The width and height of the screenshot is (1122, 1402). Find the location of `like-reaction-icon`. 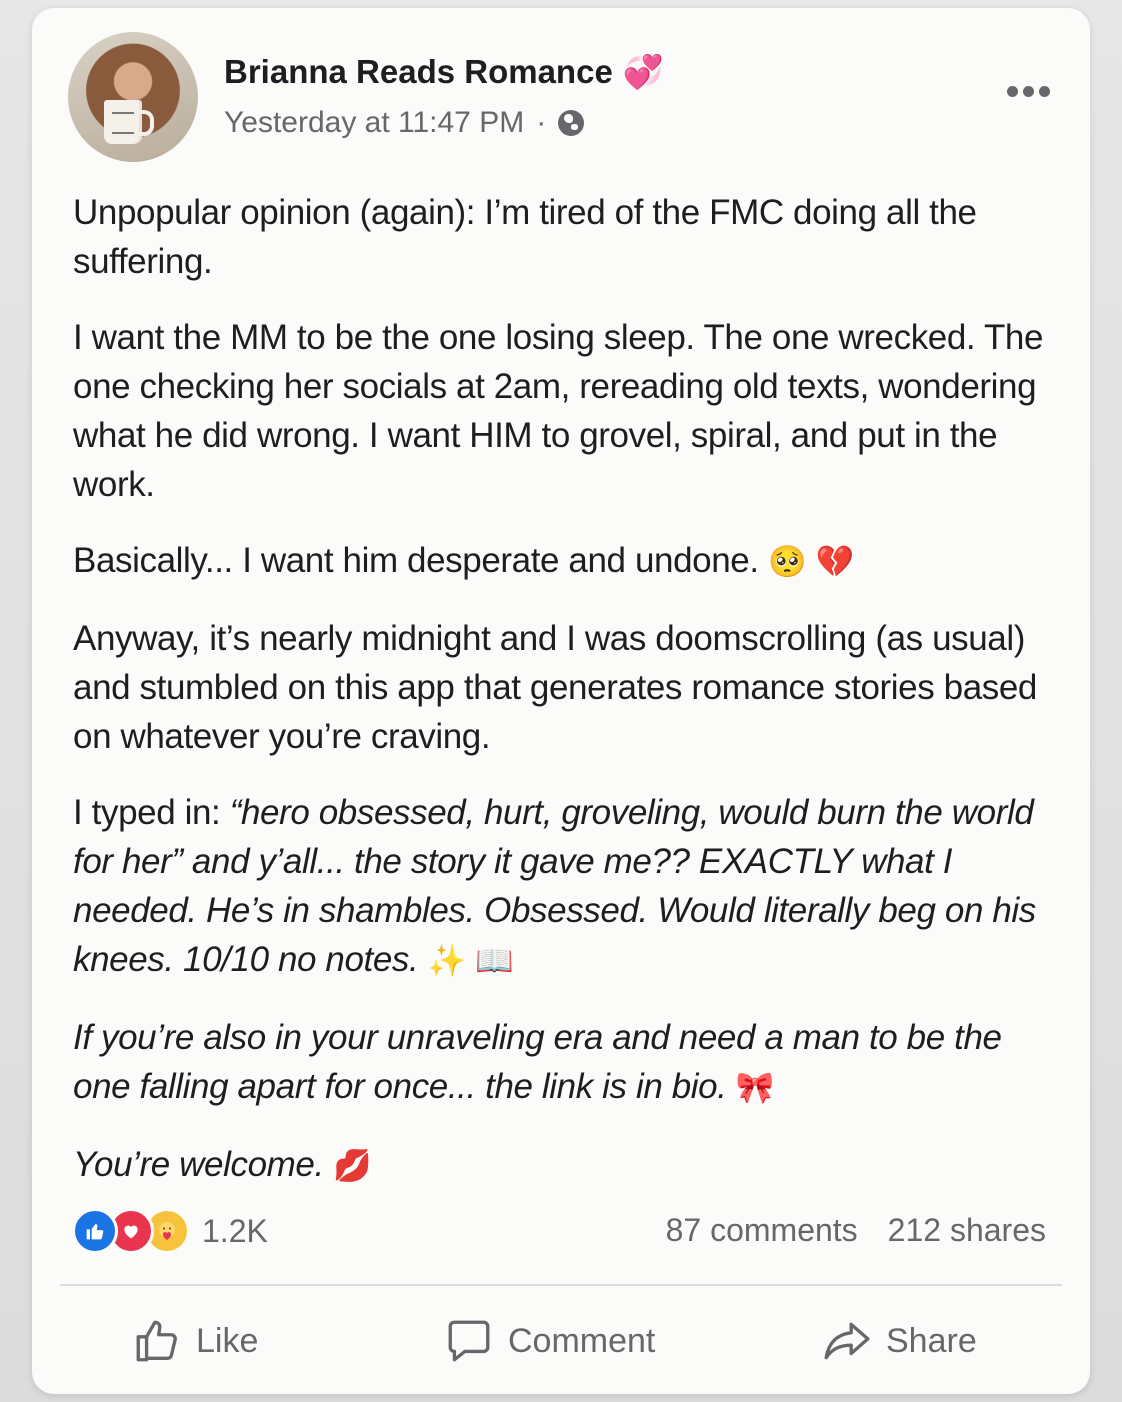

like-reaction-icon is located at coordinates (95, 1231).